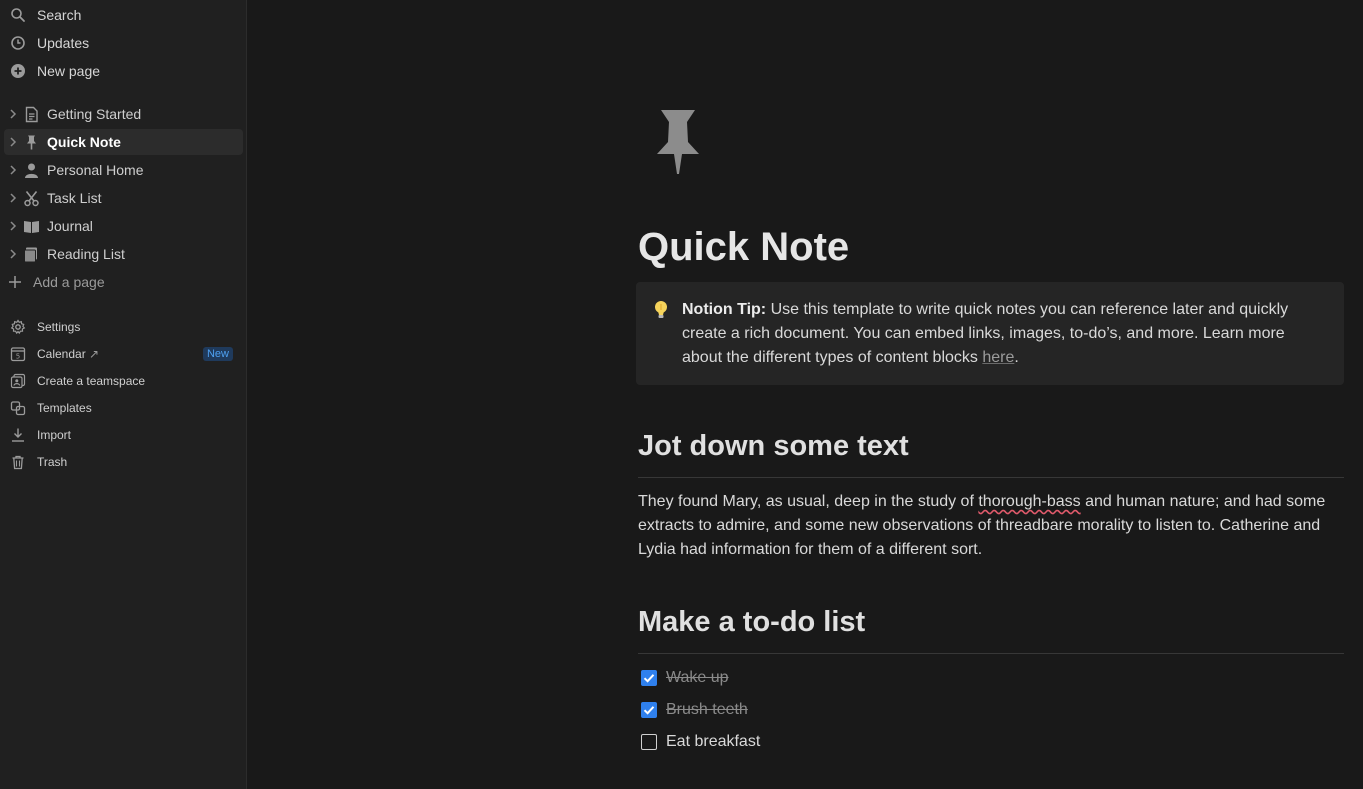 The width and height of the screenshot is (1363, 789). Describe the element at coordinates (86, 254) in the screenshot. I see `sidebar-page-label: Reading List` at that location.